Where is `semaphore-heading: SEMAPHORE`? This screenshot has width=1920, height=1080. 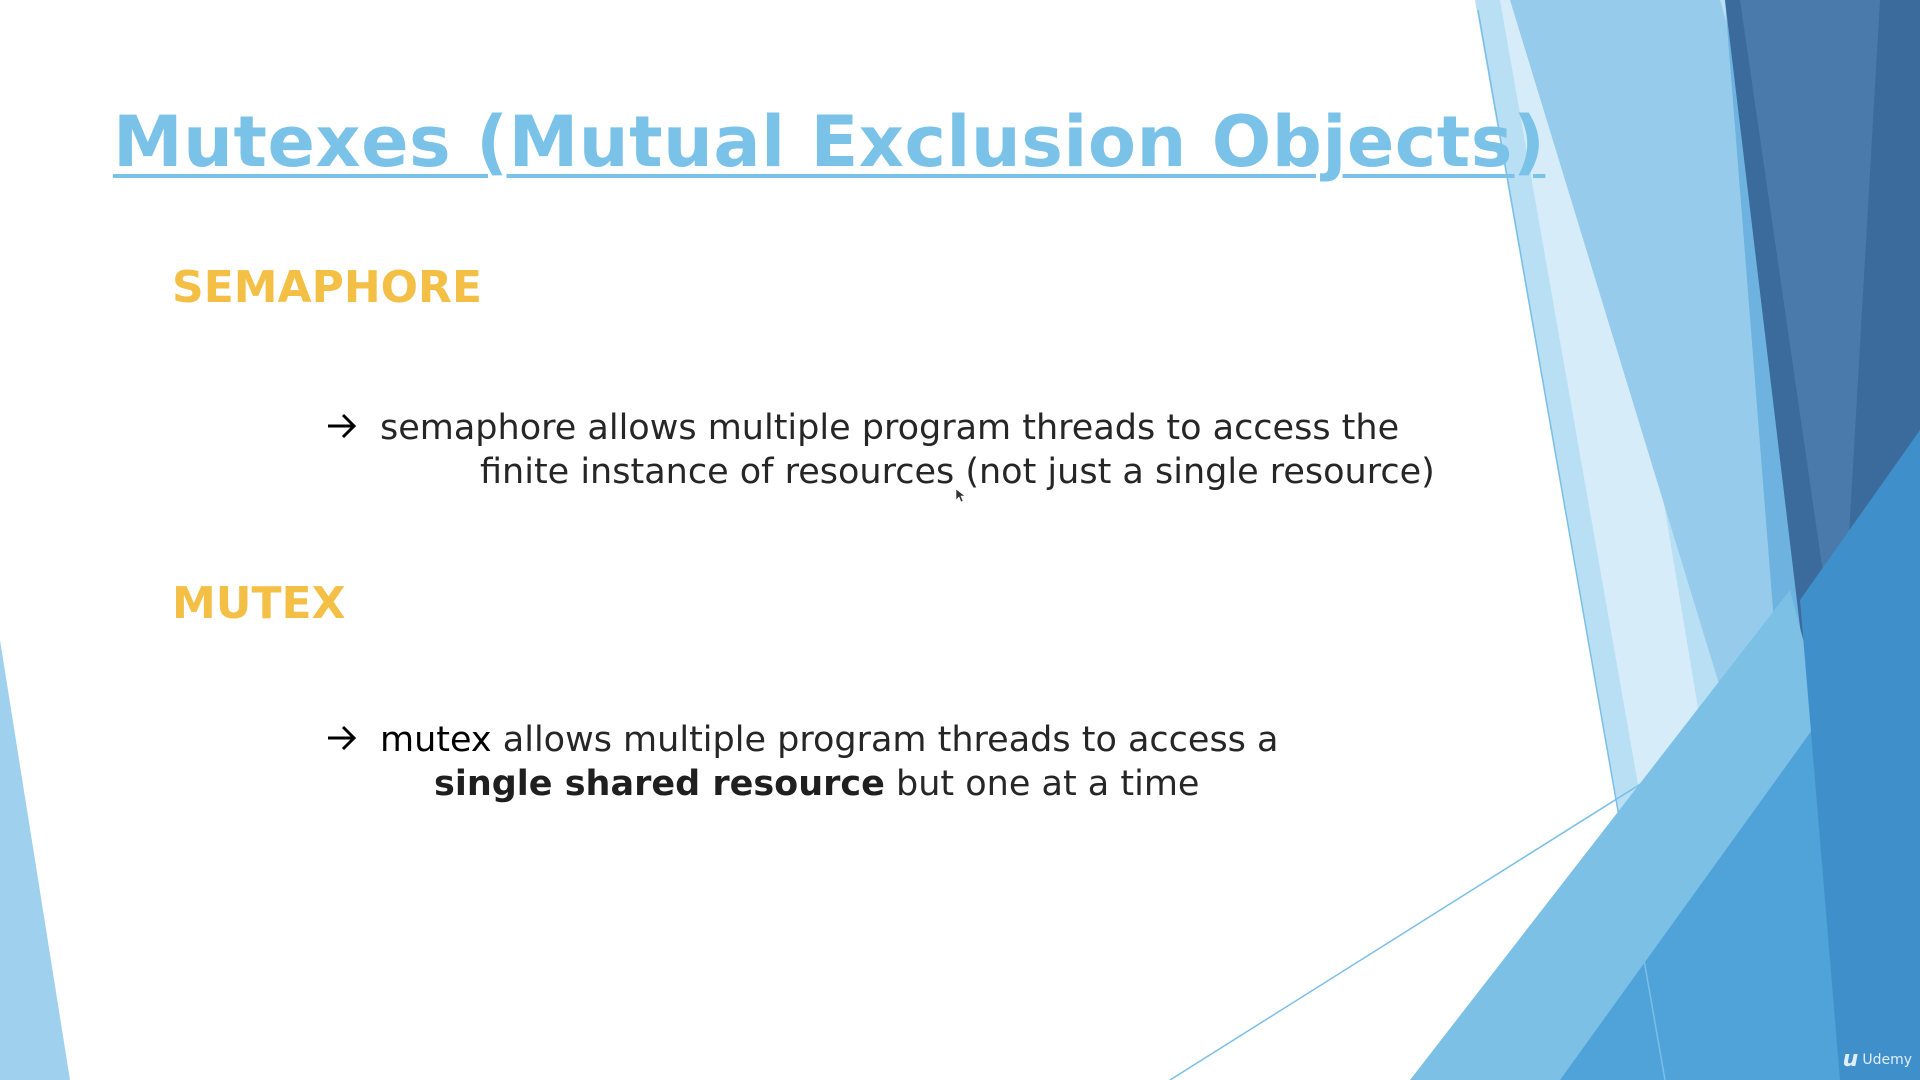
semaphore-heading: SEMAPHORE is located at coordinates (327, 287).